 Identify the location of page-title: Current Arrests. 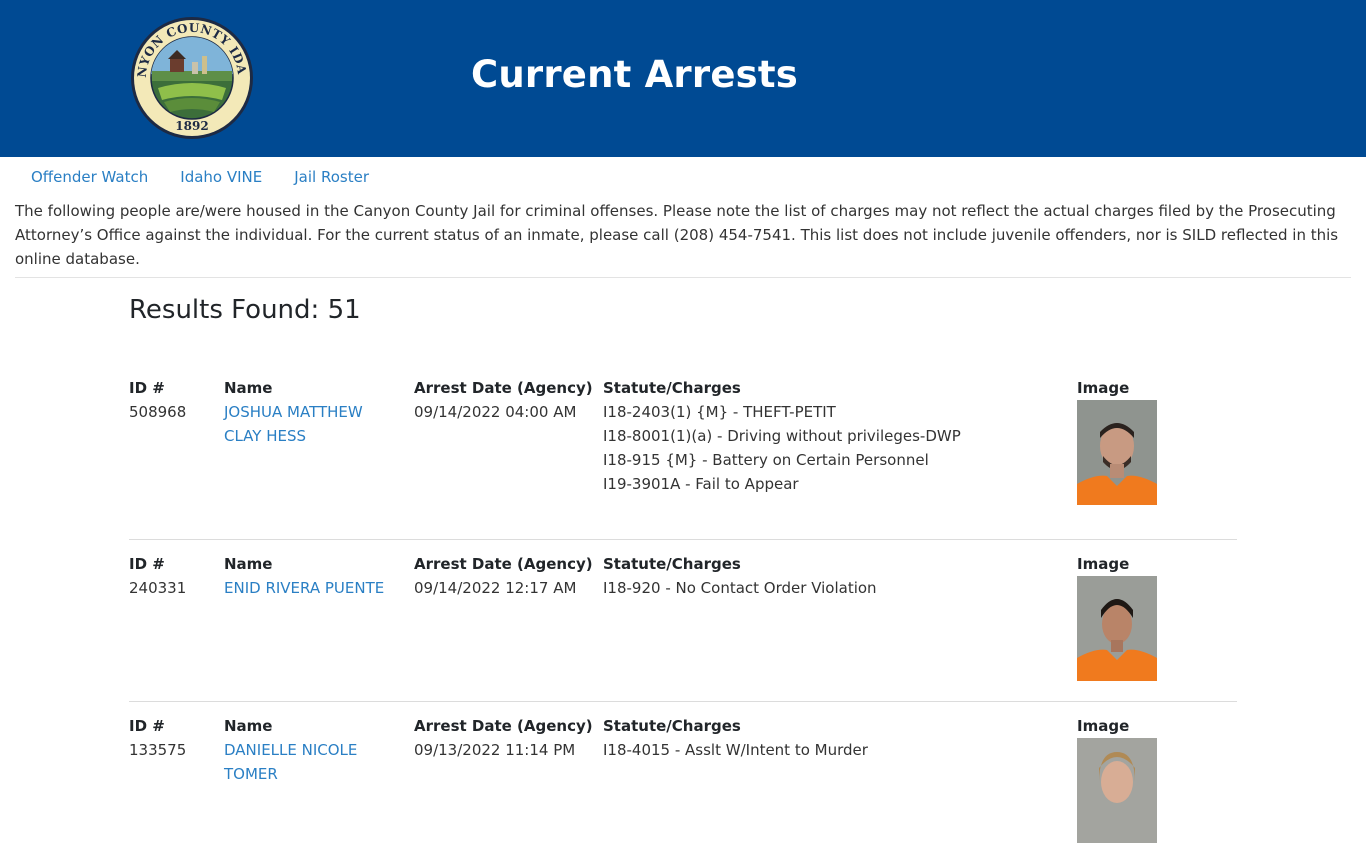
(634, 74).